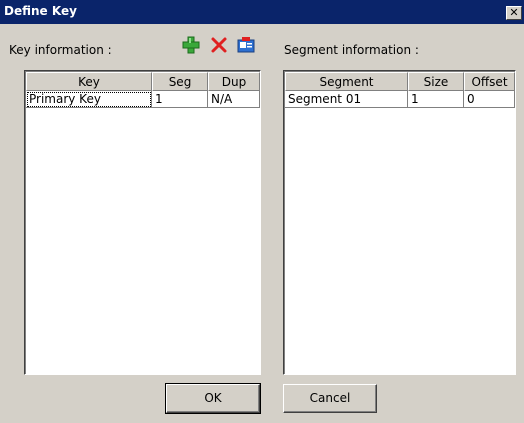 The height and width of the screenshot is (423, 524). What do you see at coordinates (213, 398) in the screenshot?
I see `ok-button: OK` at bounding box center [213, 398].